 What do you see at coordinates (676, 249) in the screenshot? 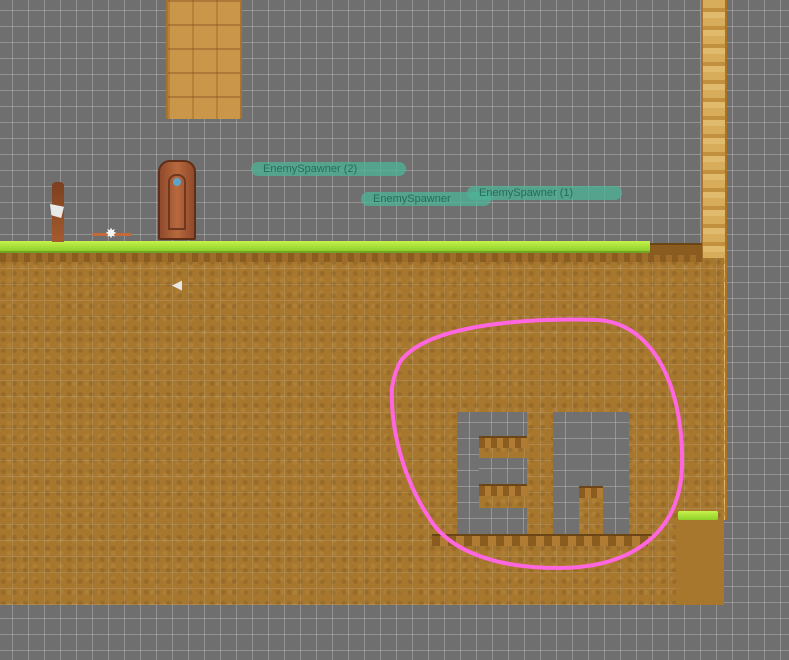
I see `dirt-ledge` at bounding box center [676, 249].